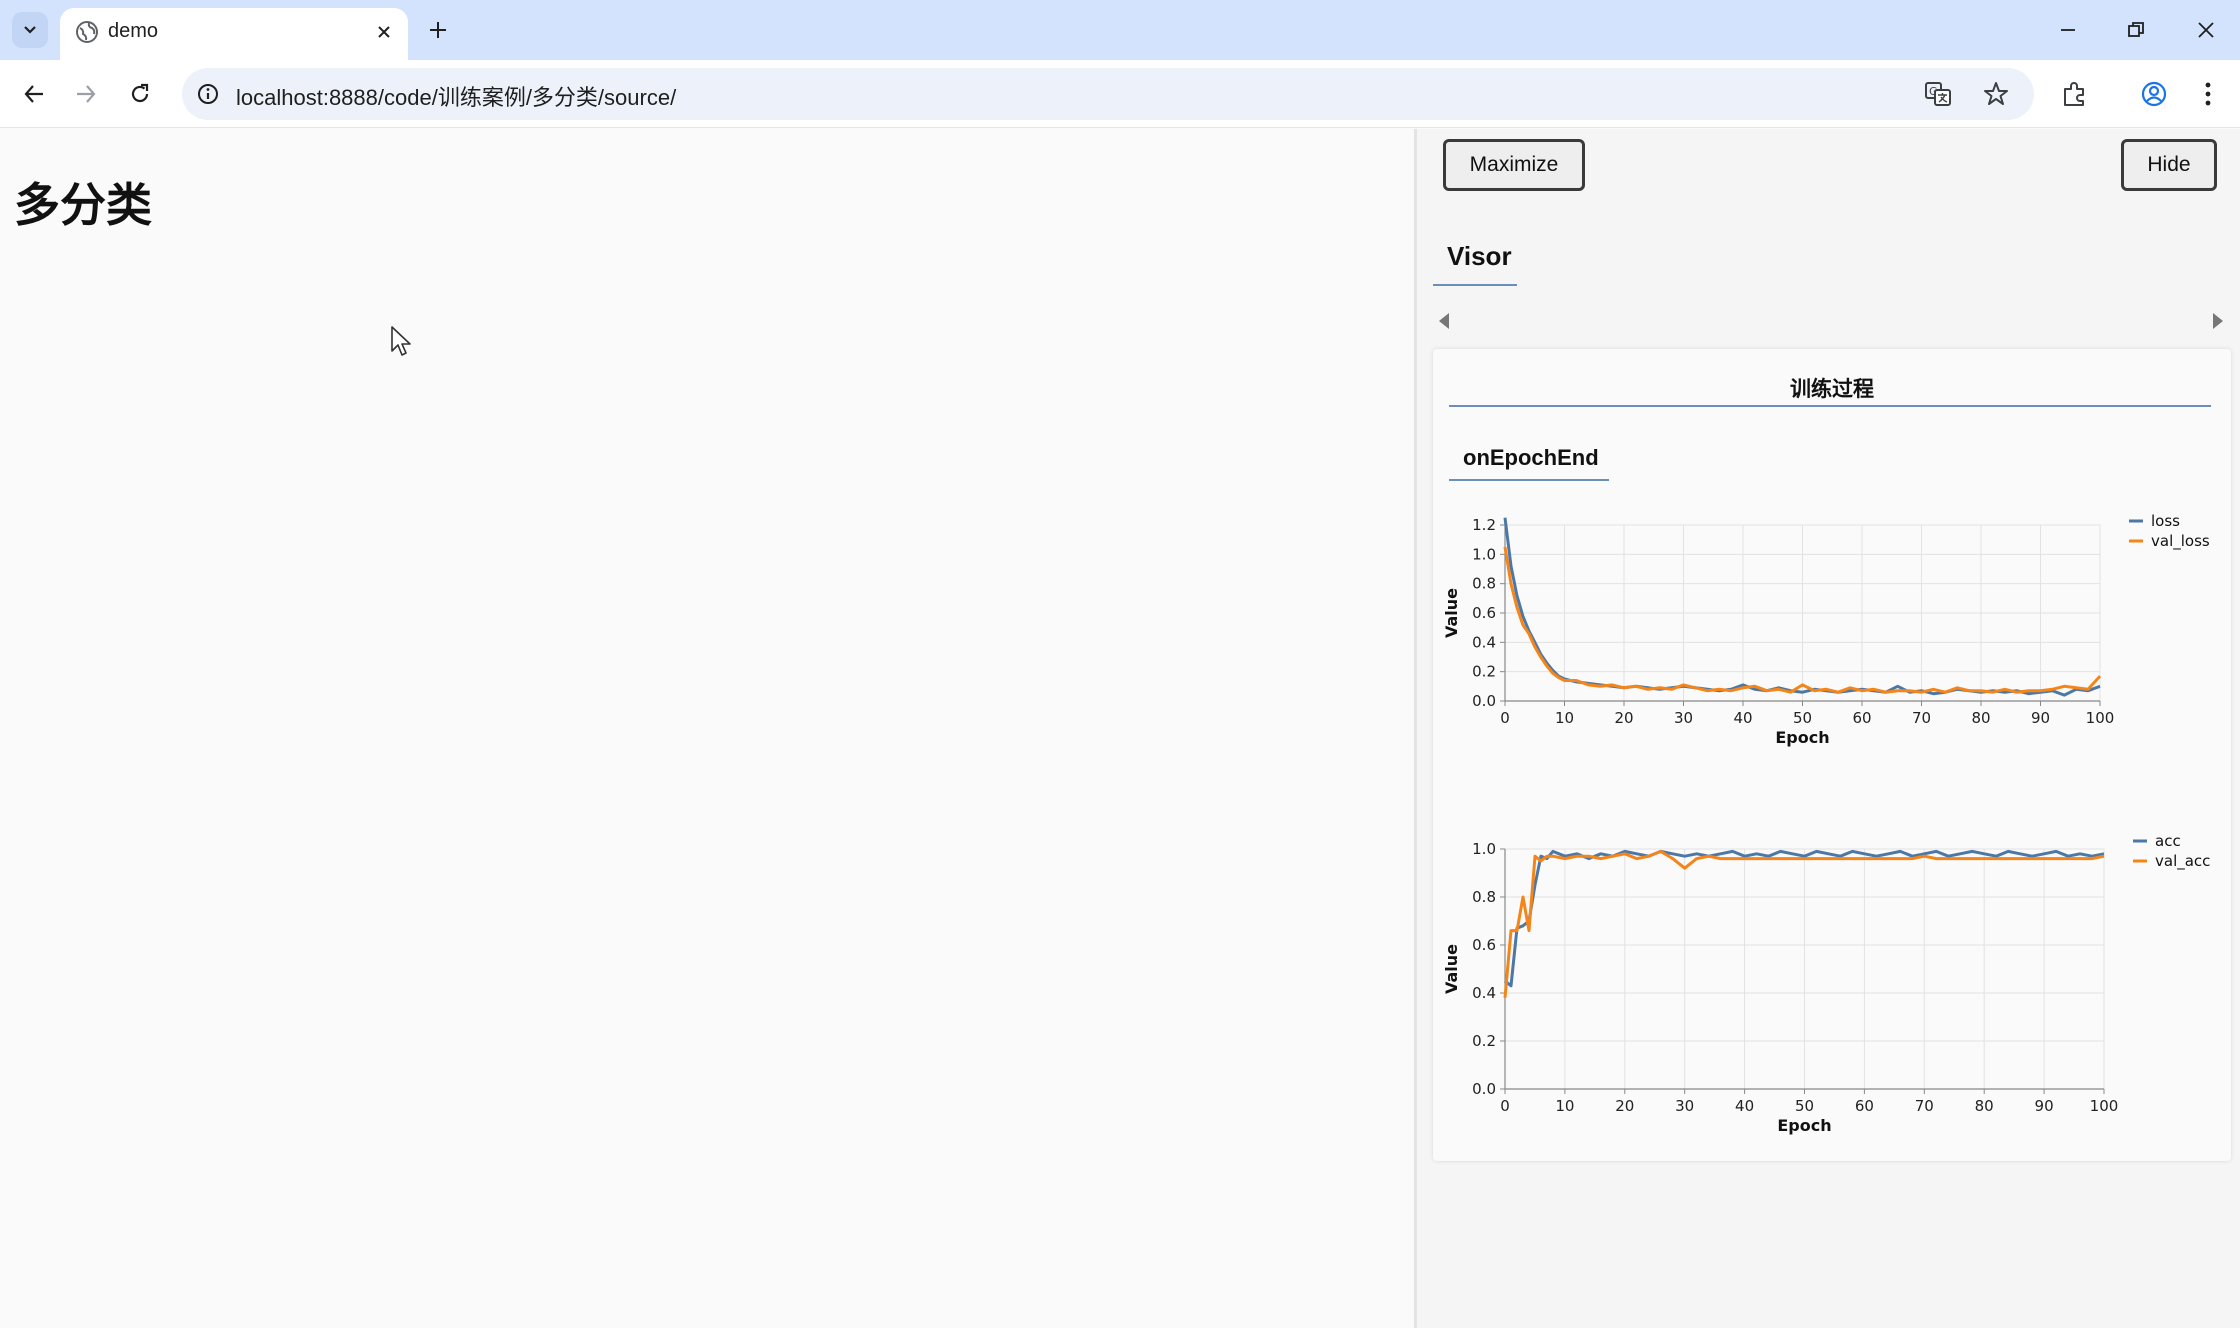 The height and width of the screenshot is (1328, 2240). Describe the element at coordinates (1832, 389) in the screenshot. I see `surface-heading: 训练过程` at that location.